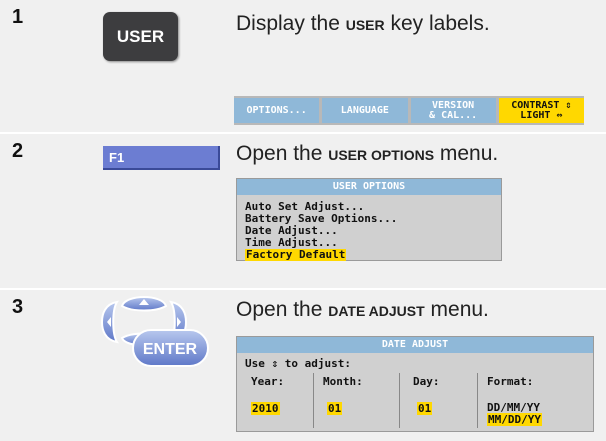 The width and height of the screenshot is (606, 441). What do you see at coordinates (144, 304) in the screenshot?
I see `arrow-up-icon` at bounding box center [144, 304].